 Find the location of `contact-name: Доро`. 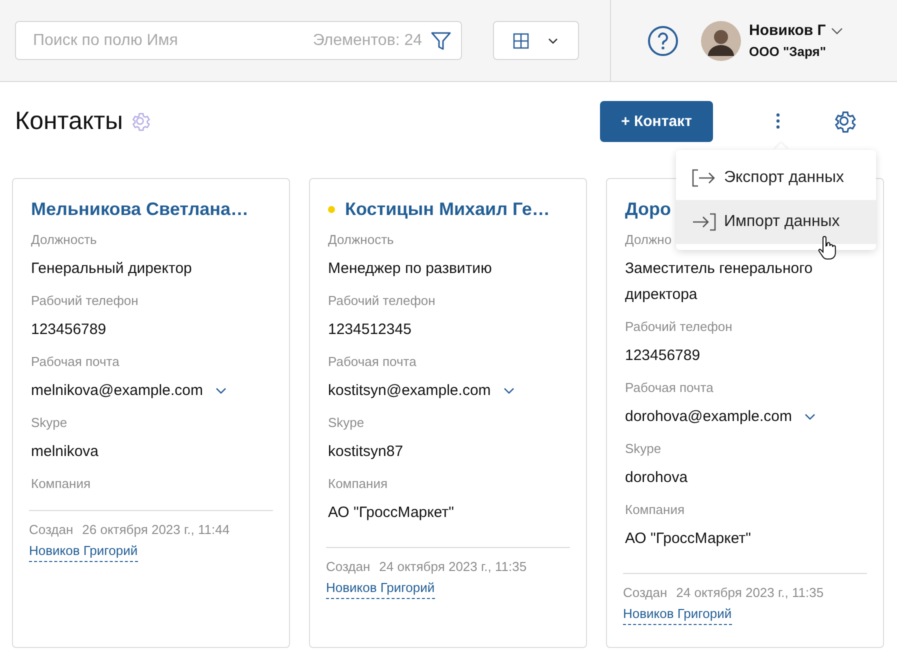

contact-name: Доро is located at coordinates (648, 209).